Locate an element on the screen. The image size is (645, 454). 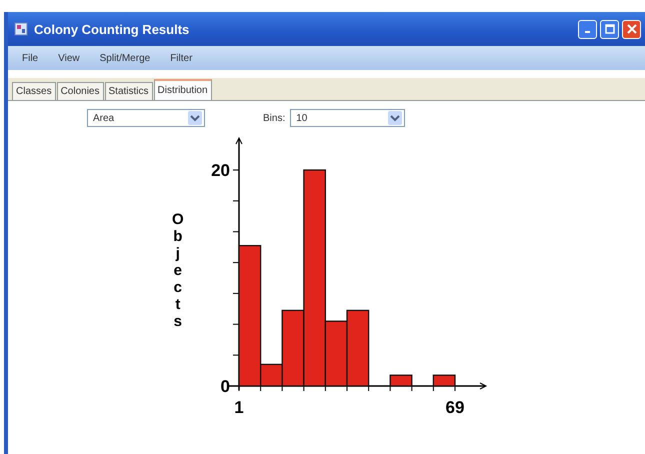
y-tick-label: 20 is located at coordinates (220, 170).